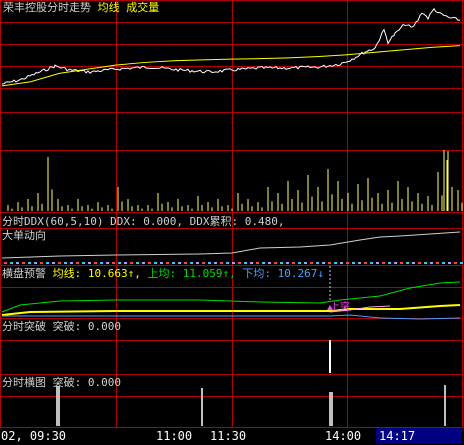 The width and height of the screenshot is (464, 445). What do you see at coordinates (24, 382) in the screenshot?
I see `sideways-title: 分时横图` at bounding box center [24, 382].